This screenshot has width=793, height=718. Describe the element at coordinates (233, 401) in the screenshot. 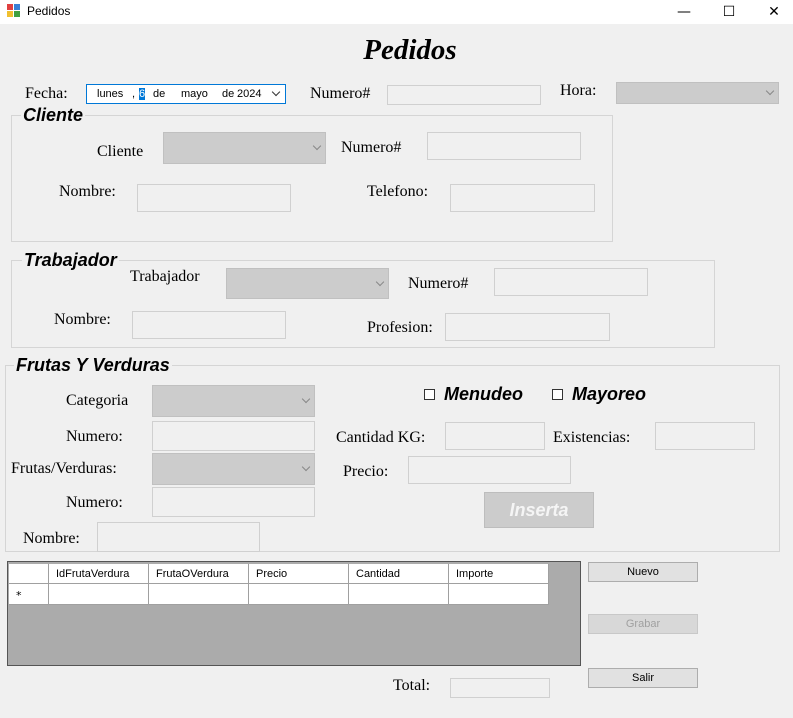

I see `categoria-combo` at that location.